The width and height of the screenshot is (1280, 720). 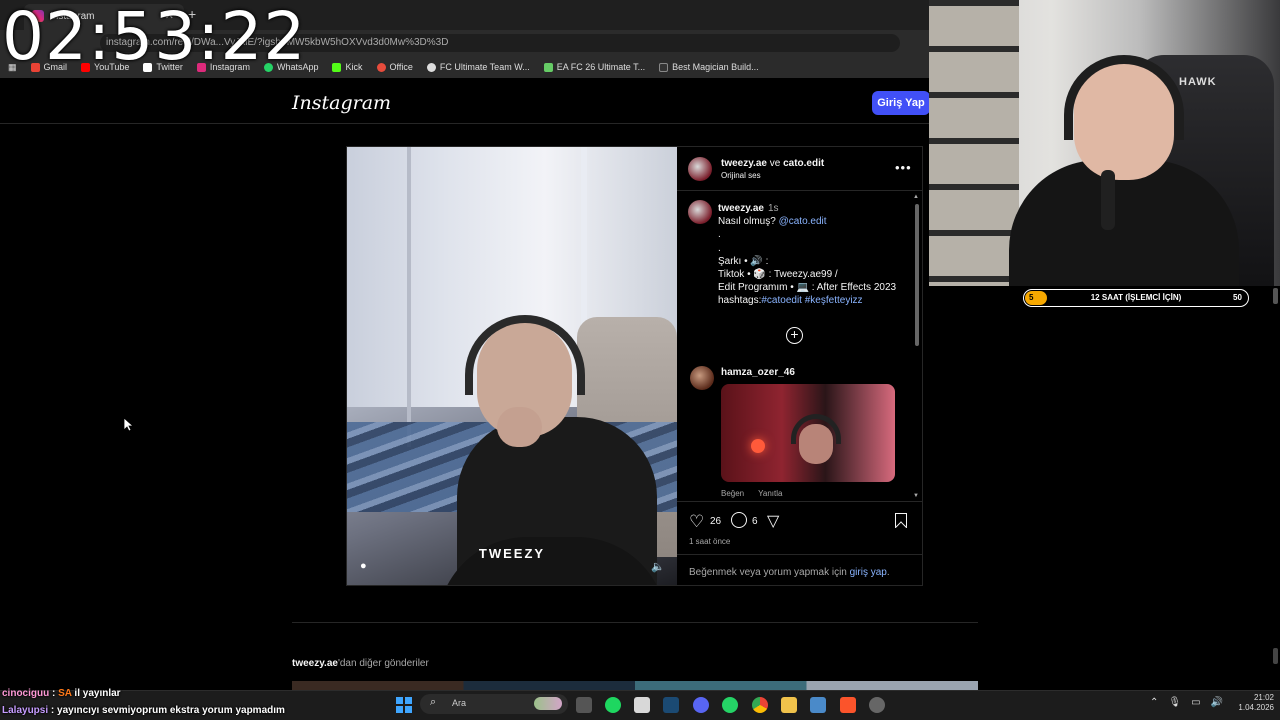 I want to click on caption-song: Şarkı • 🔊 :, so click(x=743, y=261).